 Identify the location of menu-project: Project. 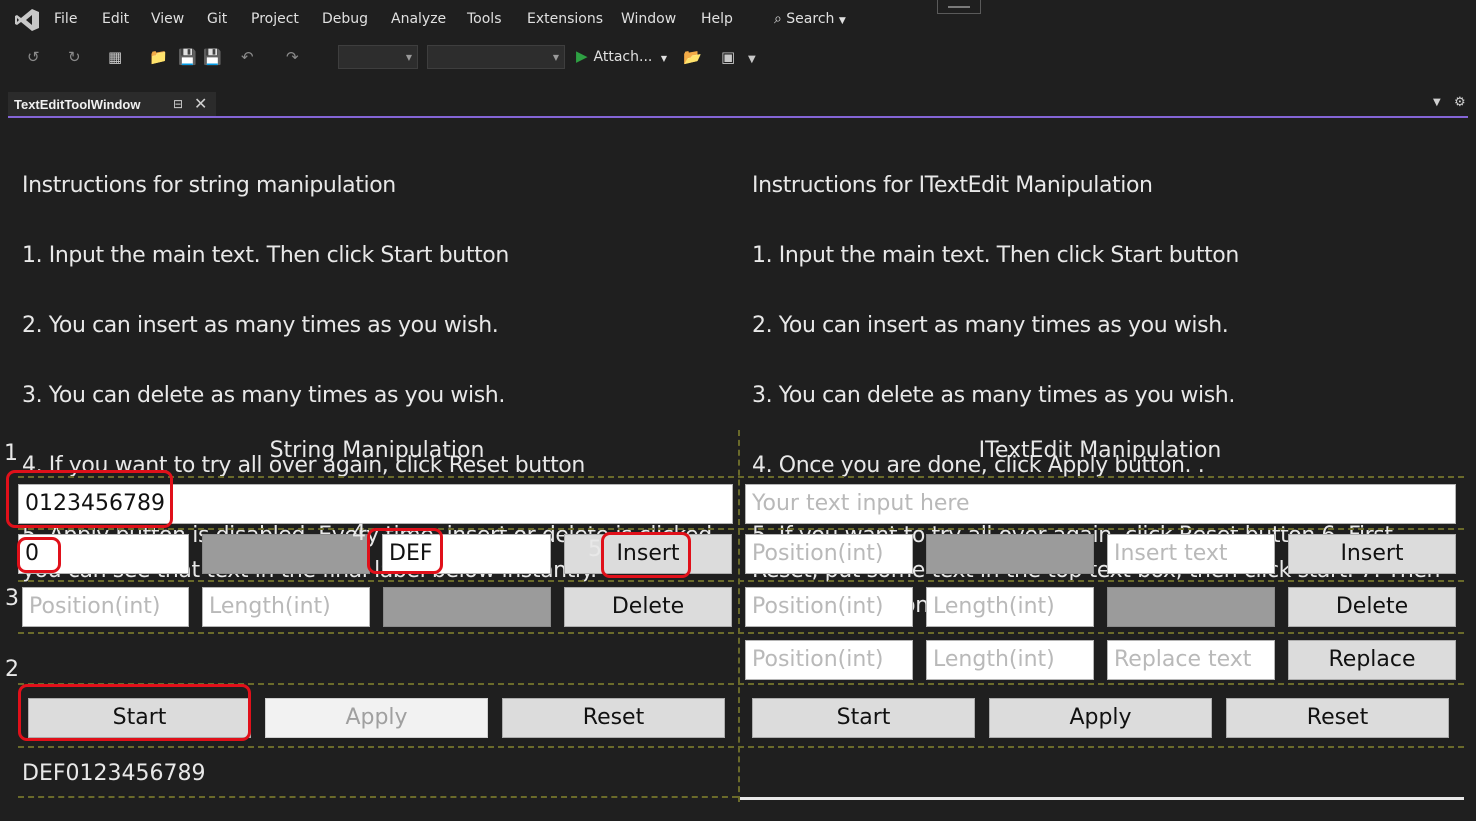
(275, 19).